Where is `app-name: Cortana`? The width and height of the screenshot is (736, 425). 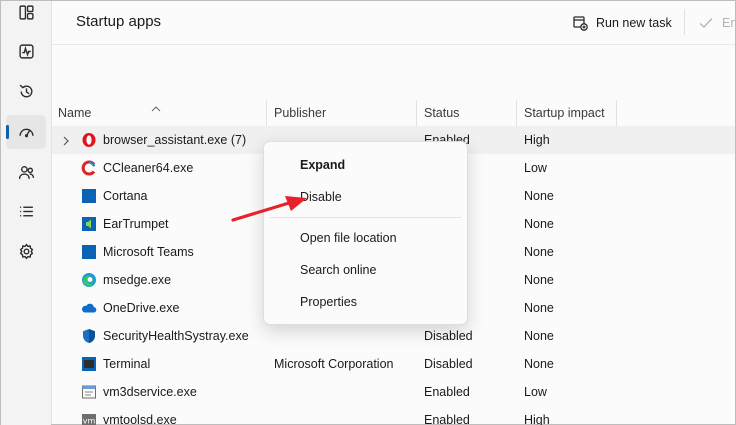 app-name: Cortana is located at coordinates (125, 196).